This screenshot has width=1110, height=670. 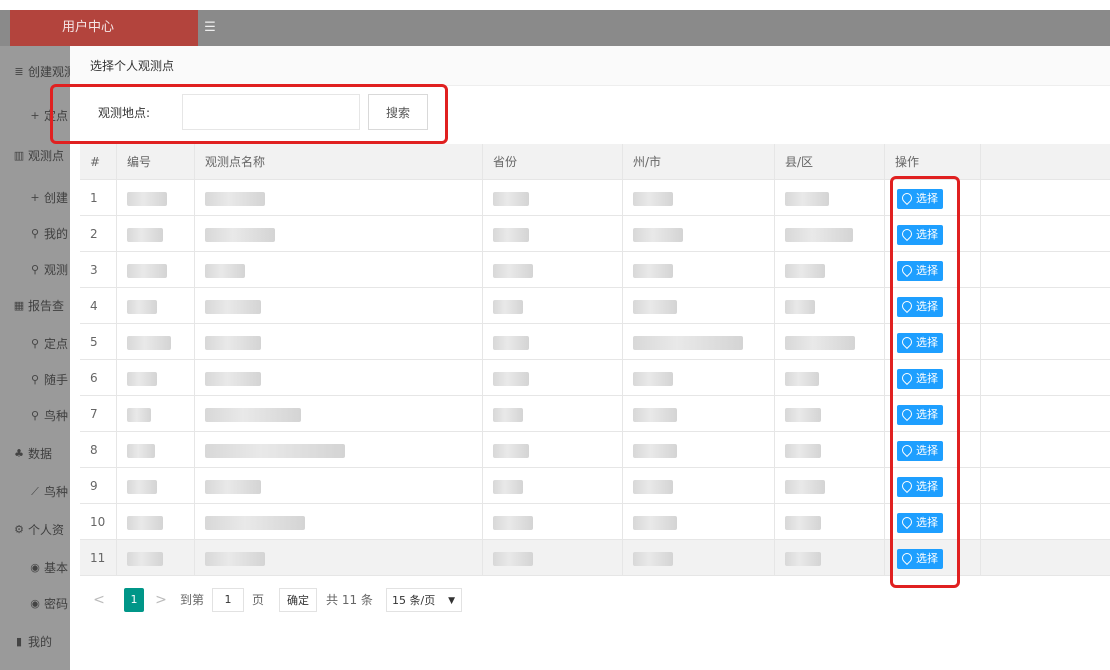 What do you see at coordinates (99, 600) in the screenshot?
I see `prev-page-button: <` at bounding box center [99, 600].